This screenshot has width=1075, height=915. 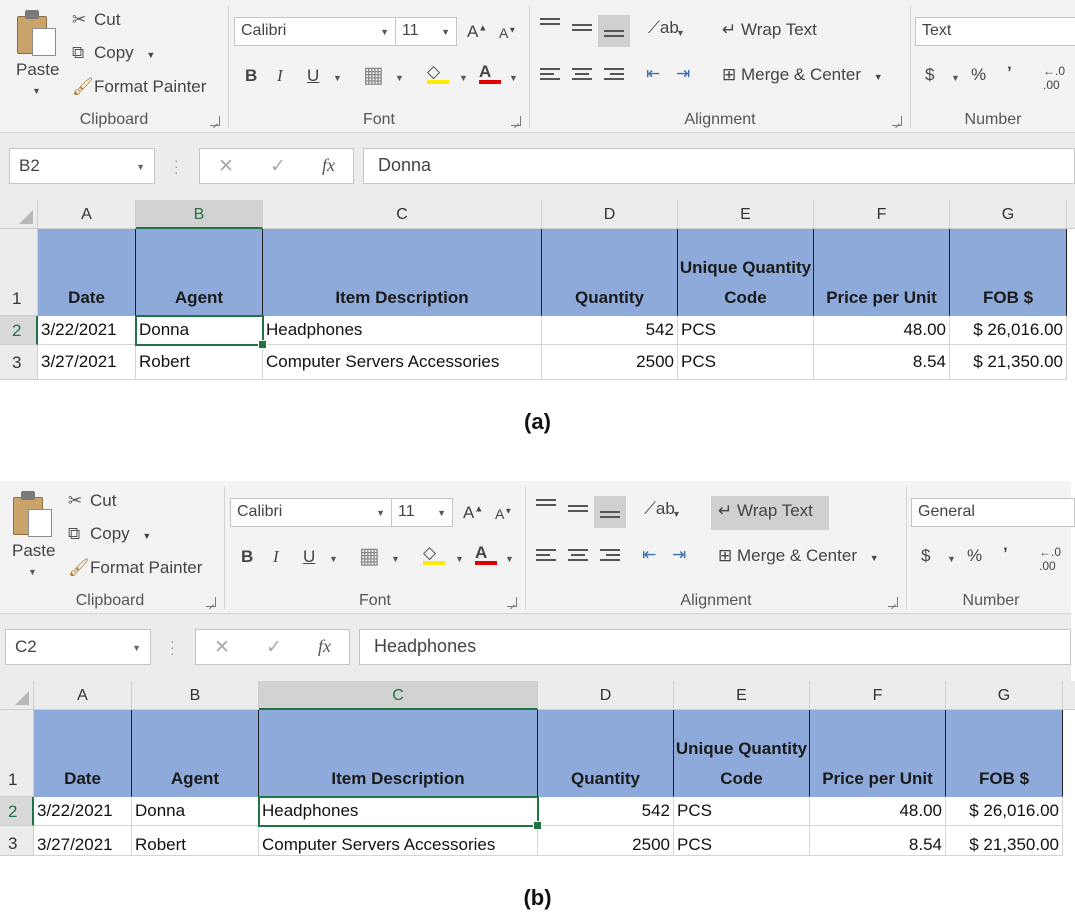 What do you see at coordinates (550, 26) in the screenshot?
I see `top-align-icon` at bounding box center [550, 26].